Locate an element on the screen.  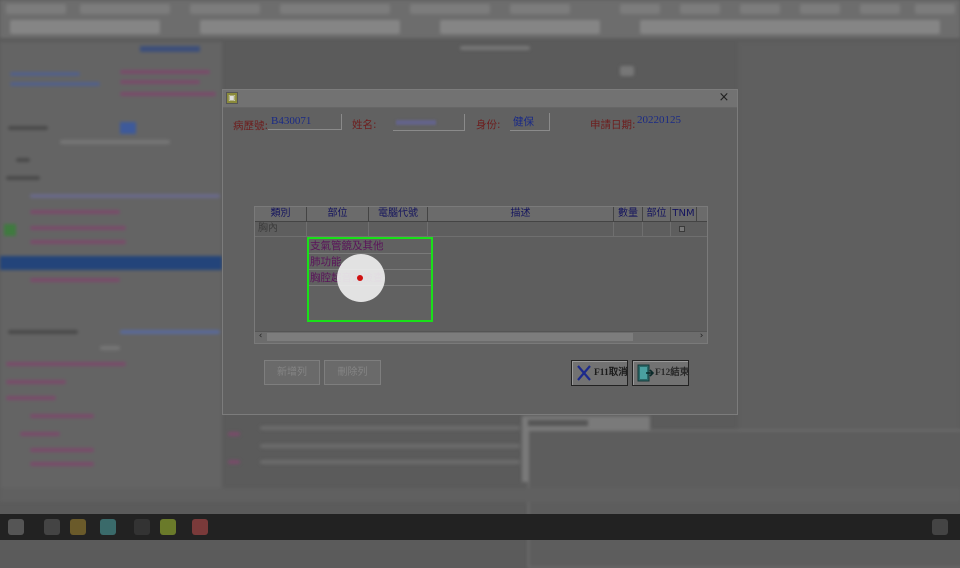
finish-label: F12結束 is located at coordinates (672, 373).